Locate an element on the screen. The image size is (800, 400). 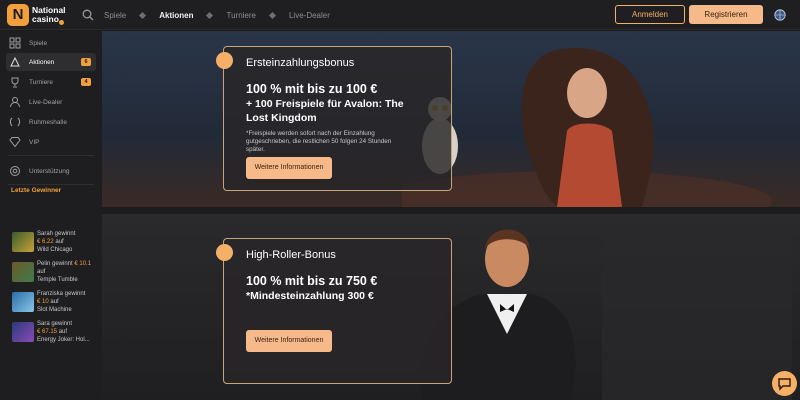
sidebar-item-label: Spiele is located at coordinates (38, 43).